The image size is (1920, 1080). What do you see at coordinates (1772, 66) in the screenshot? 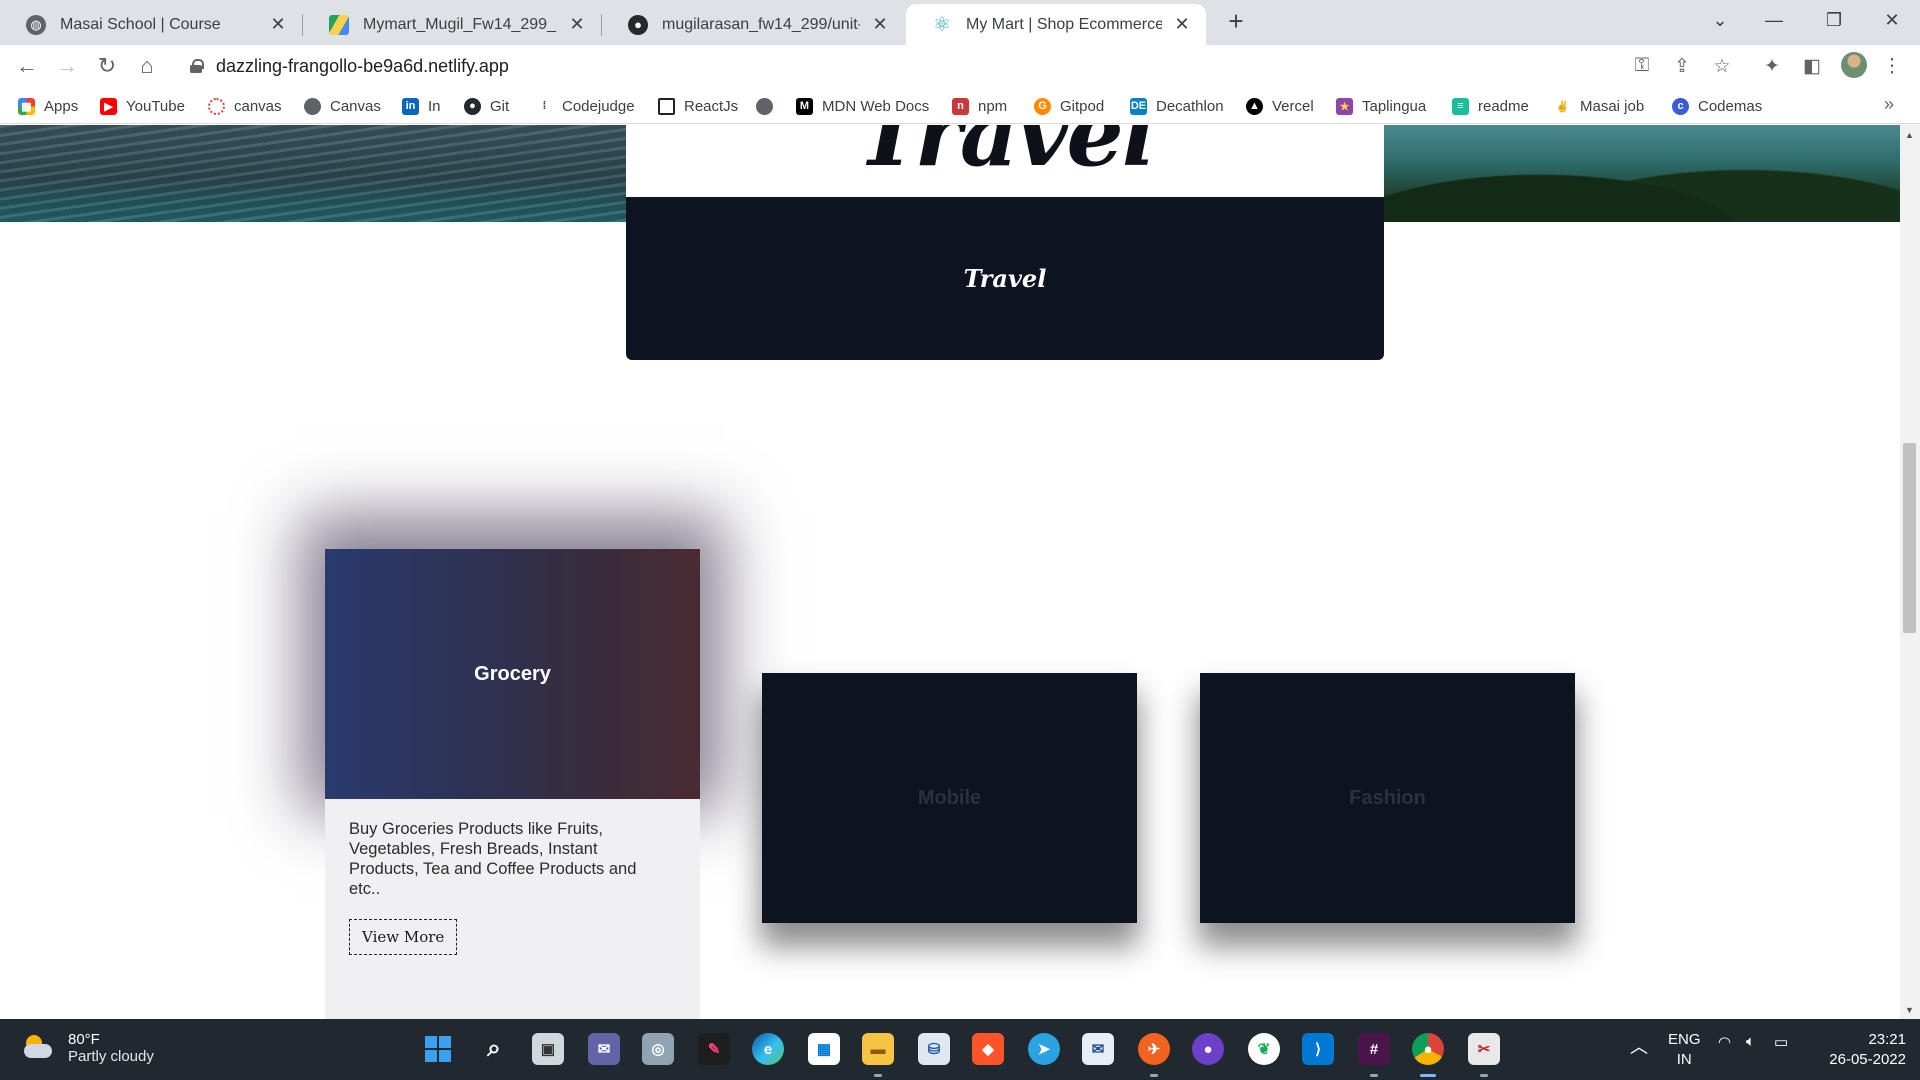
I see `extensions-icon: ✦` at bounding box center [1772, 66].